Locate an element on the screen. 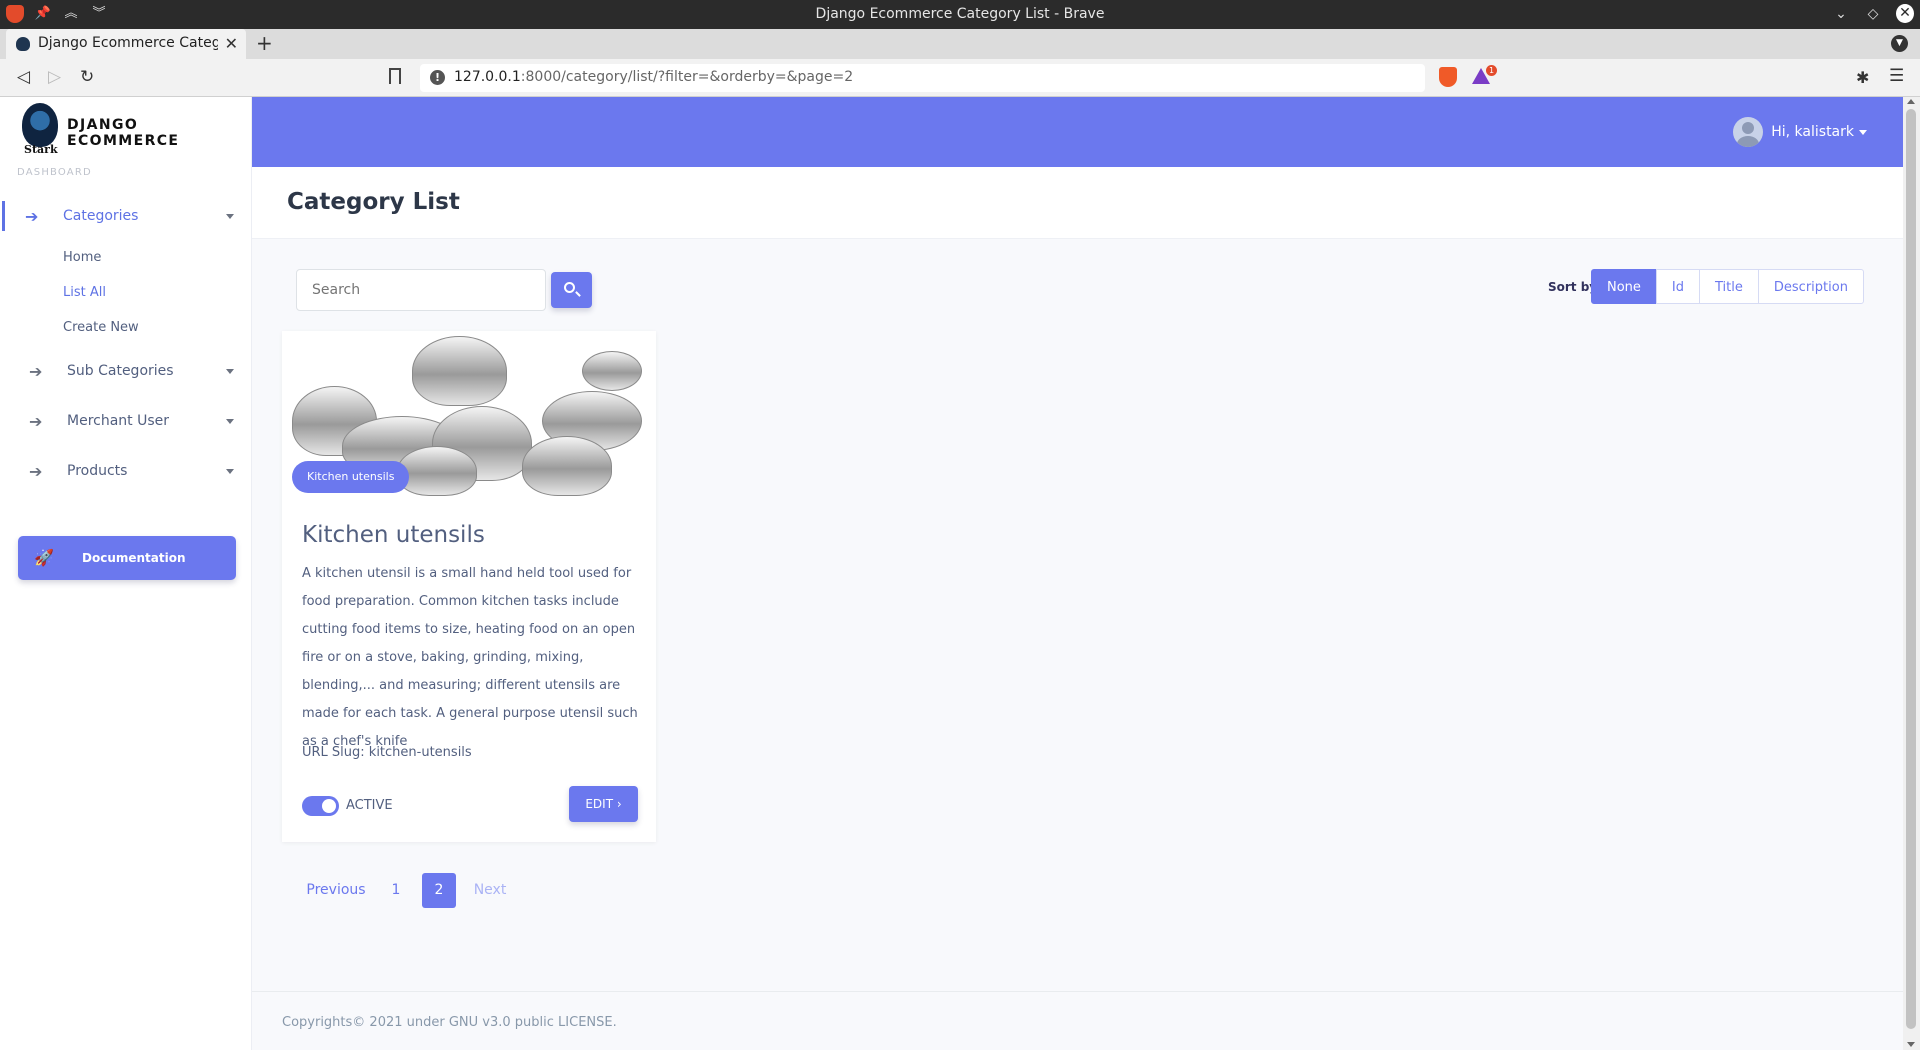 This screenshot has width=1920, height=1050. documentation-label: Documentation is located at coordinates (134, 558).